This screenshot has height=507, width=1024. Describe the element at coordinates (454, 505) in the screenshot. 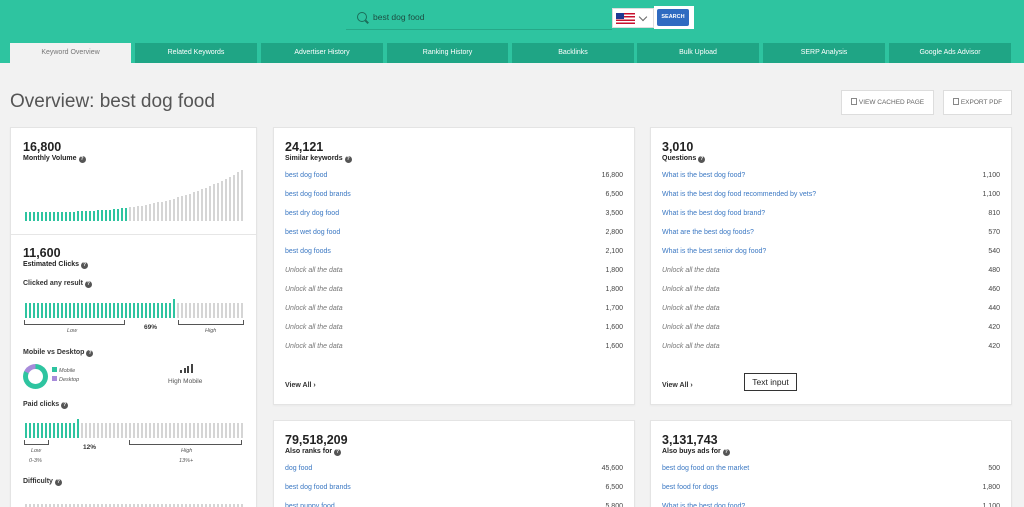

I see `keyword-row: best puppy food 5,800` at that location.